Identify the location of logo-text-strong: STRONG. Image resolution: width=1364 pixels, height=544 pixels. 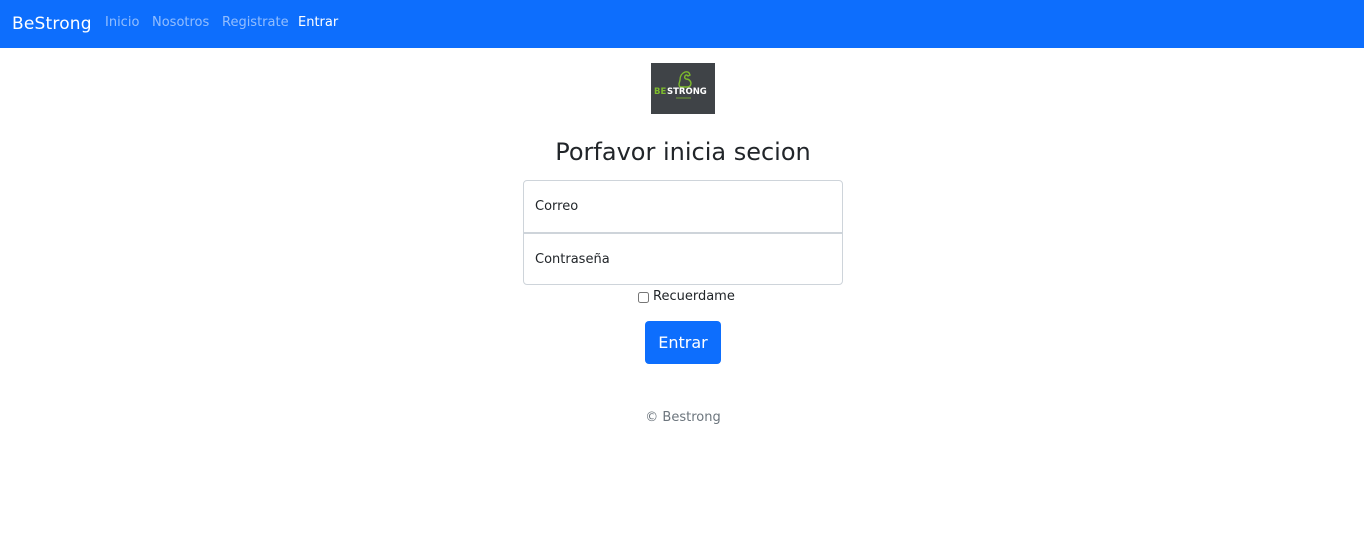
(687, 92).